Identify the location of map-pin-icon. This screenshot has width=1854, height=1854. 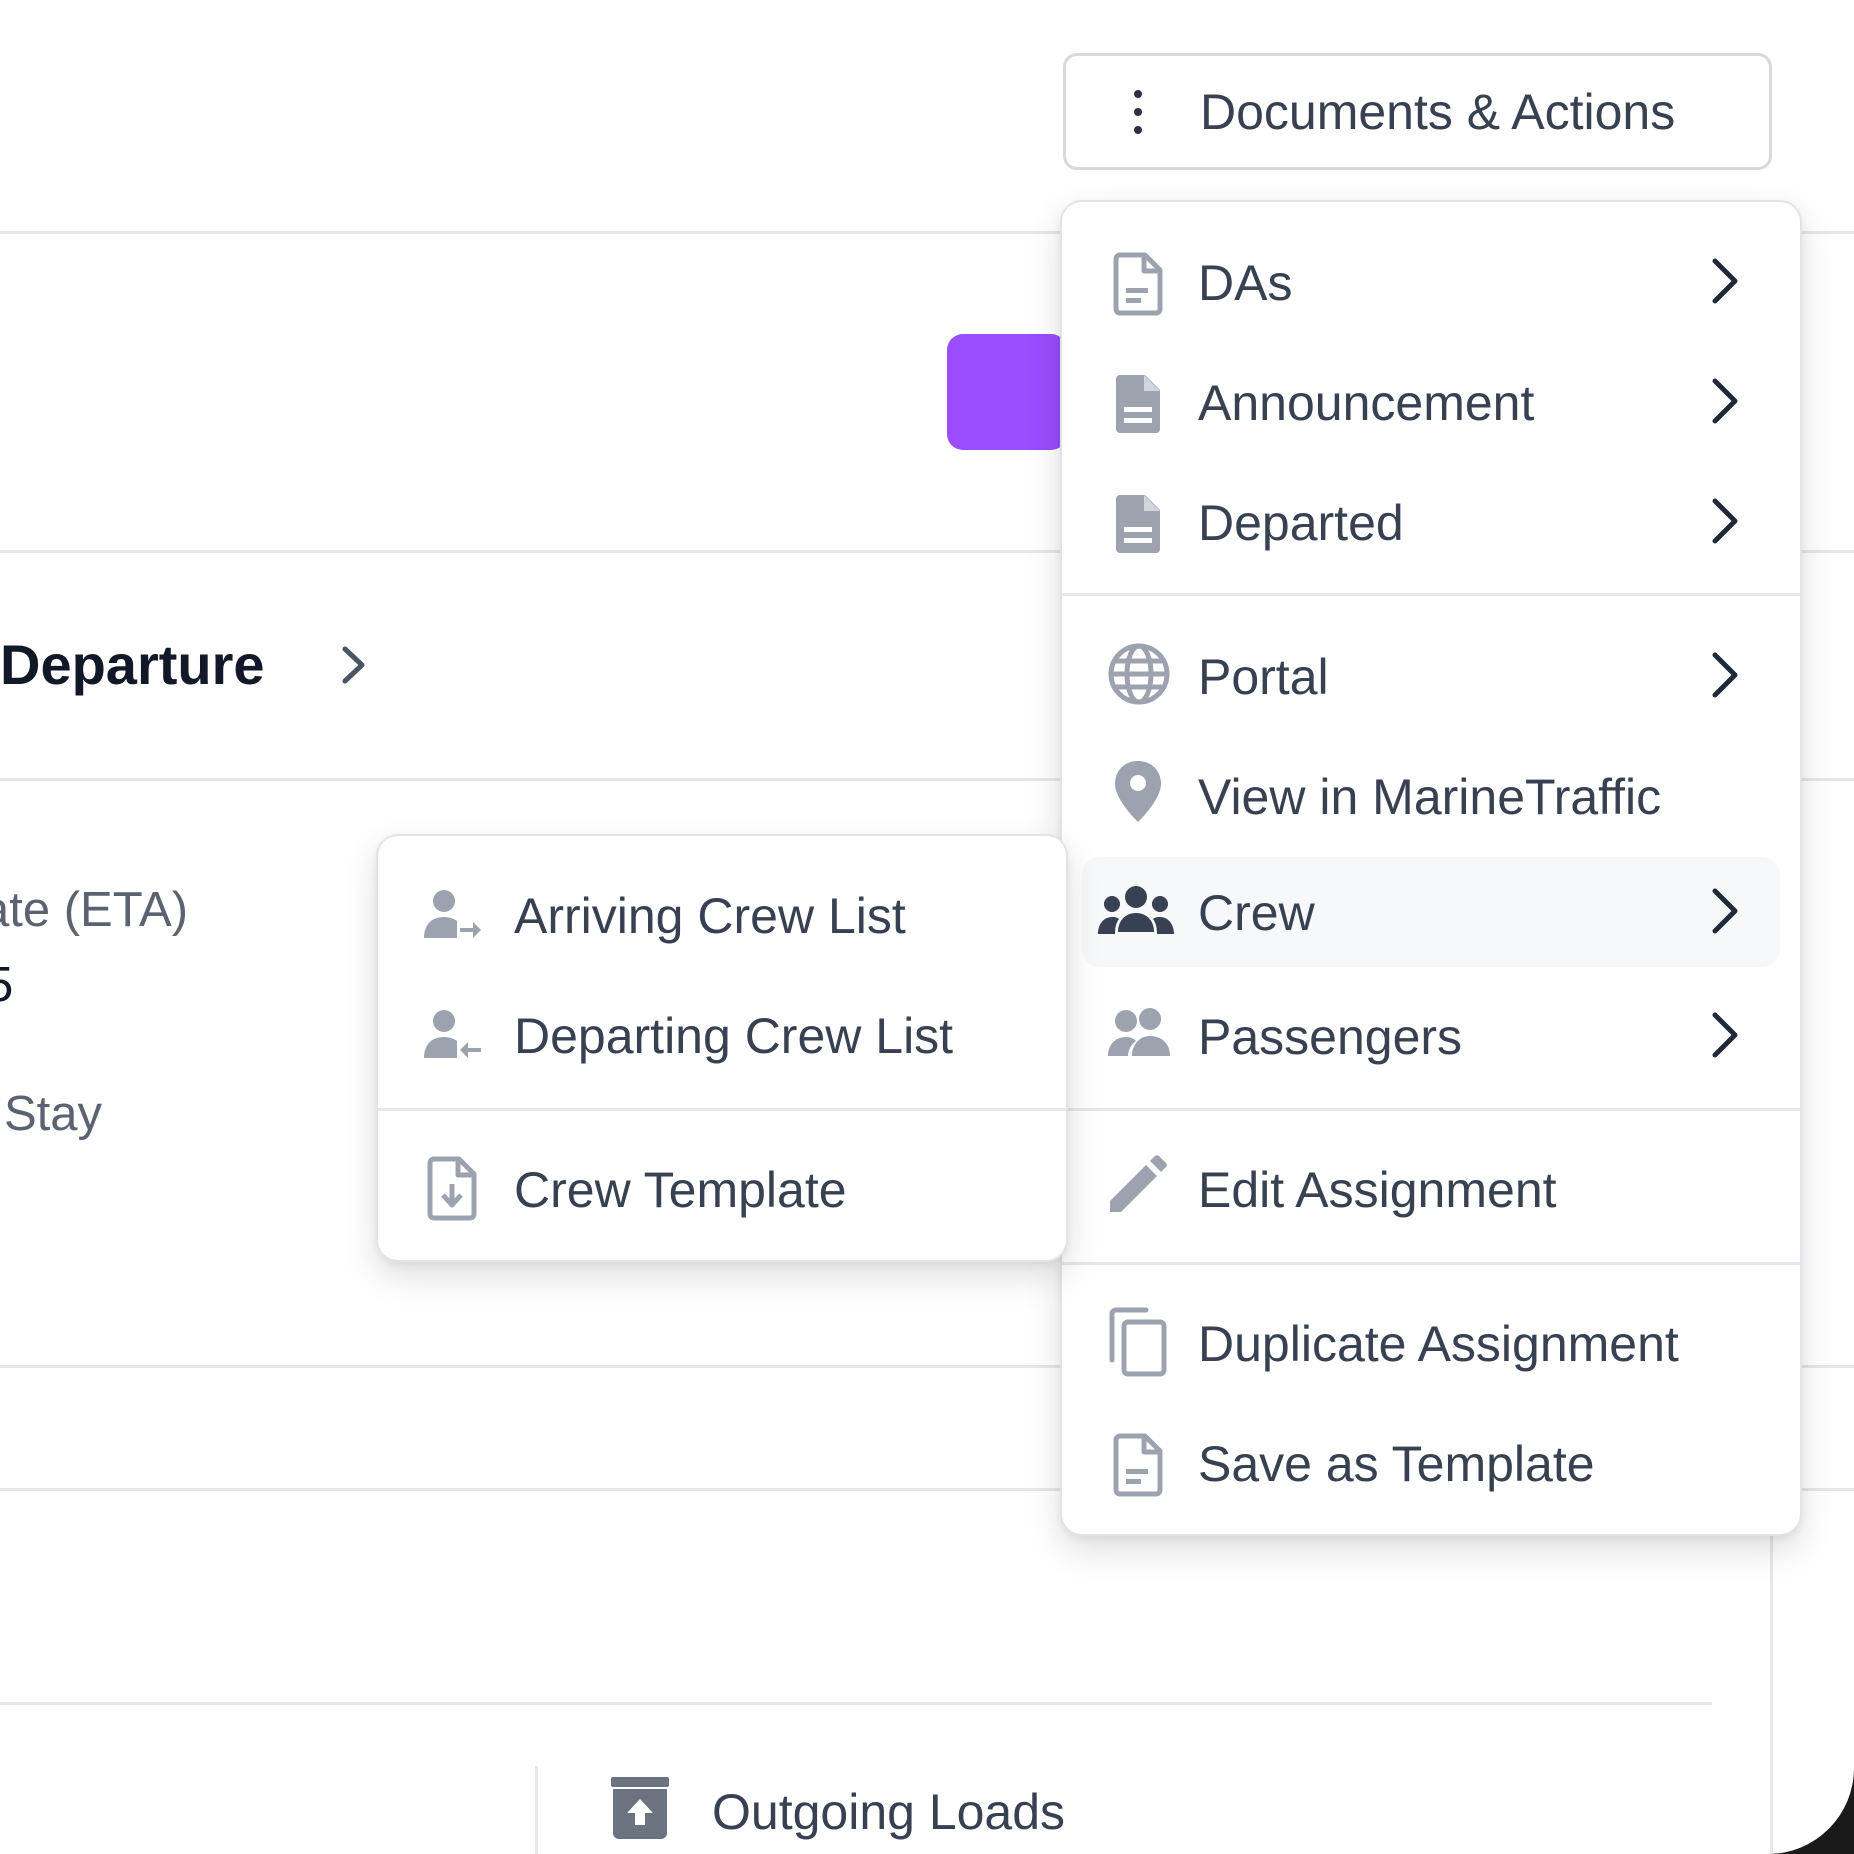
(1138, 791).